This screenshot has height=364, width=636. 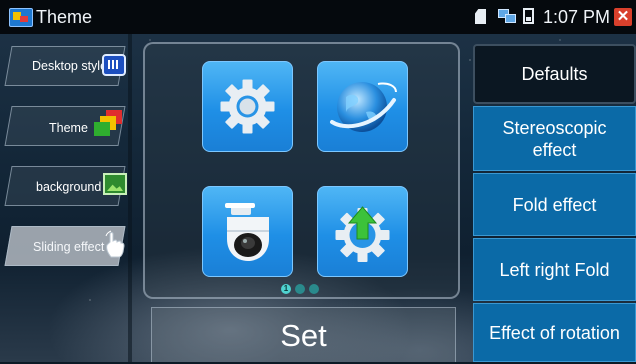 I want to click on defaults-label: Defaults, so click(x=554, y=74).